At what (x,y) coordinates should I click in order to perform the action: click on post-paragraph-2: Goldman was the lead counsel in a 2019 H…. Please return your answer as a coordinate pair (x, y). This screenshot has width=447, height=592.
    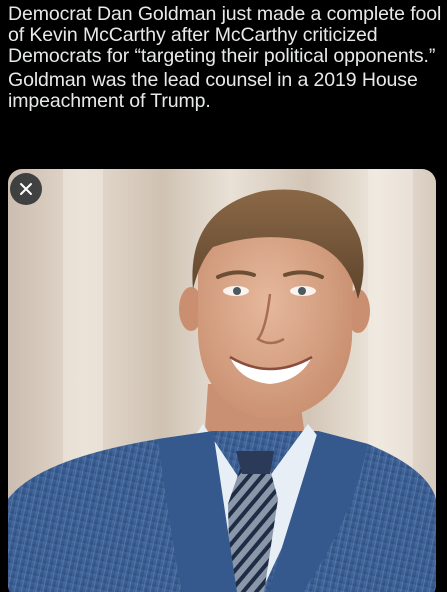
    Looking at the image, I should click on (213, 90).